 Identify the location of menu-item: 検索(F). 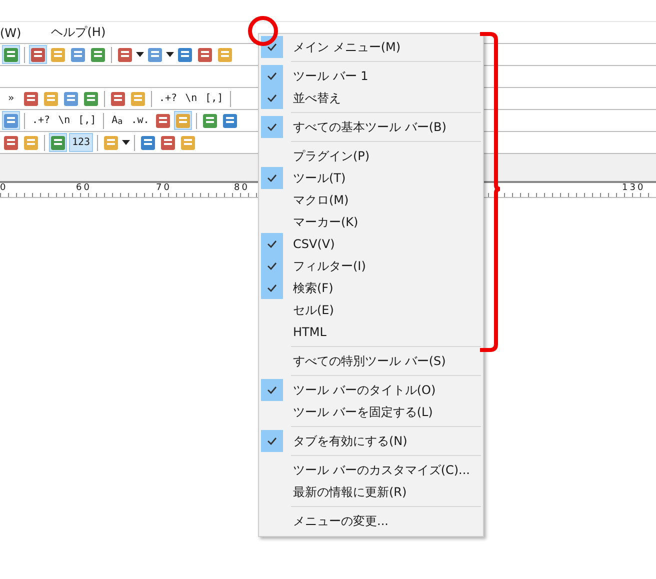
(372, 288).